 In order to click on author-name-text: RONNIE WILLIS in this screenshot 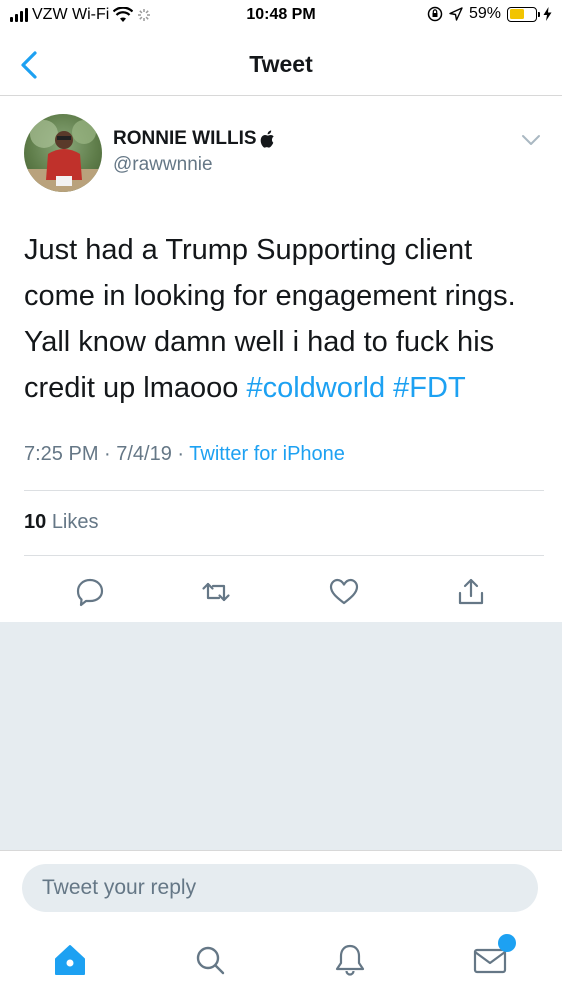, I will do `click(185, 138)`.